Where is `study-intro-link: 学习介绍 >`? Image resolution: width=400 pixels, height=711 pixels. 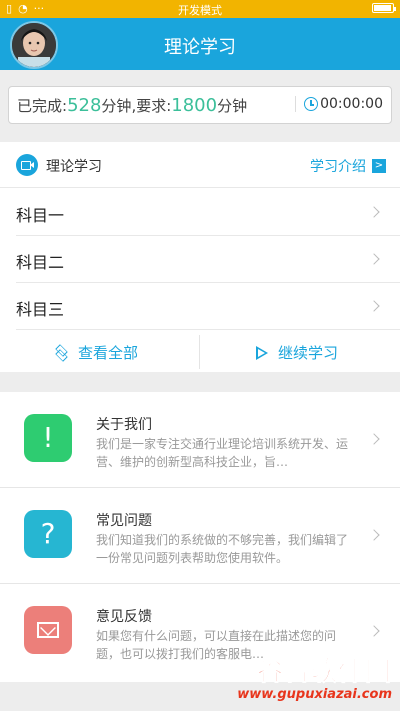 study-intro-link: 学习介绍 > is located at coordinates (348, 166).